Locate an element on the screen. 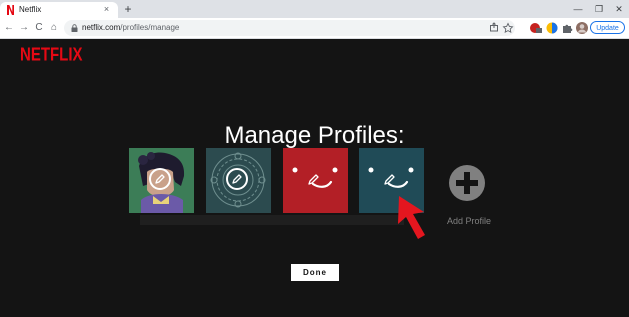  profile-avatar-icon is located at coordinates (582, 28).